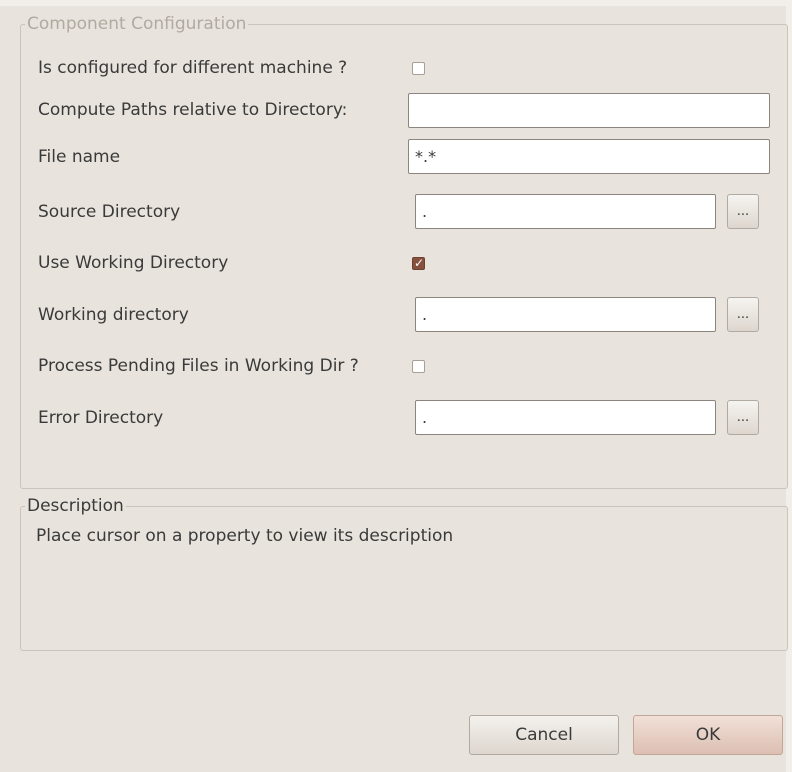 This screenshot has width=792, height=772. Describe the element at coordinates (544, 735) in the screenshot. I see `cancel-button: Cancel` at that location.